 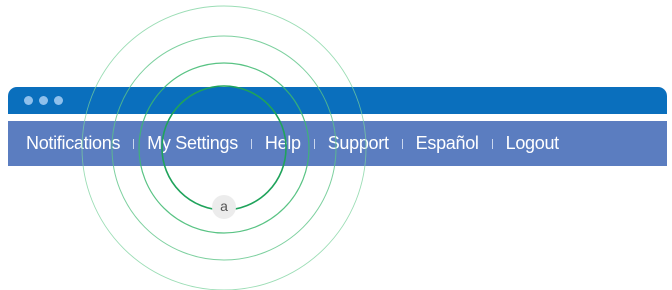 I want to click on nav-link-help: Help, so click(x=283, y=143).